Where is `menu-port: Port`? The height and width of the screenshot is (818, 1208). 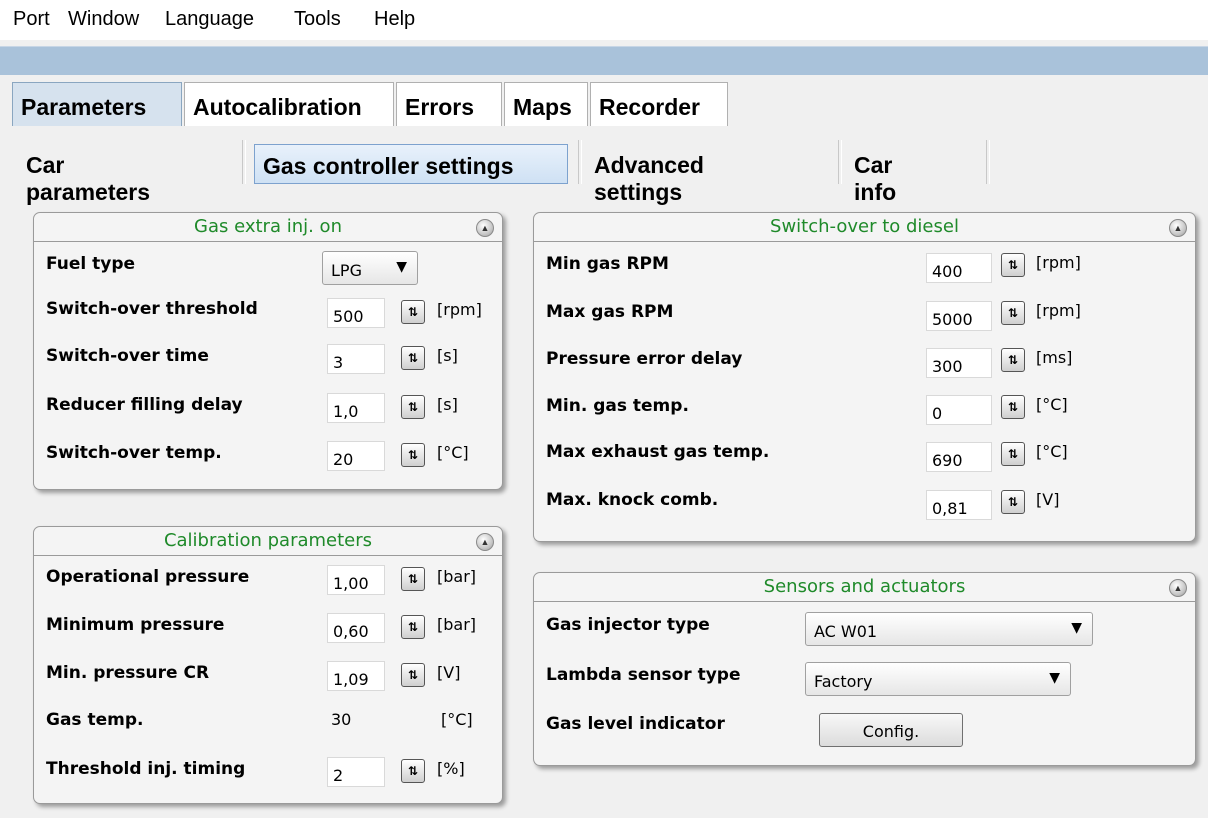
menu-port: Port is located at coordinates (31, 19).